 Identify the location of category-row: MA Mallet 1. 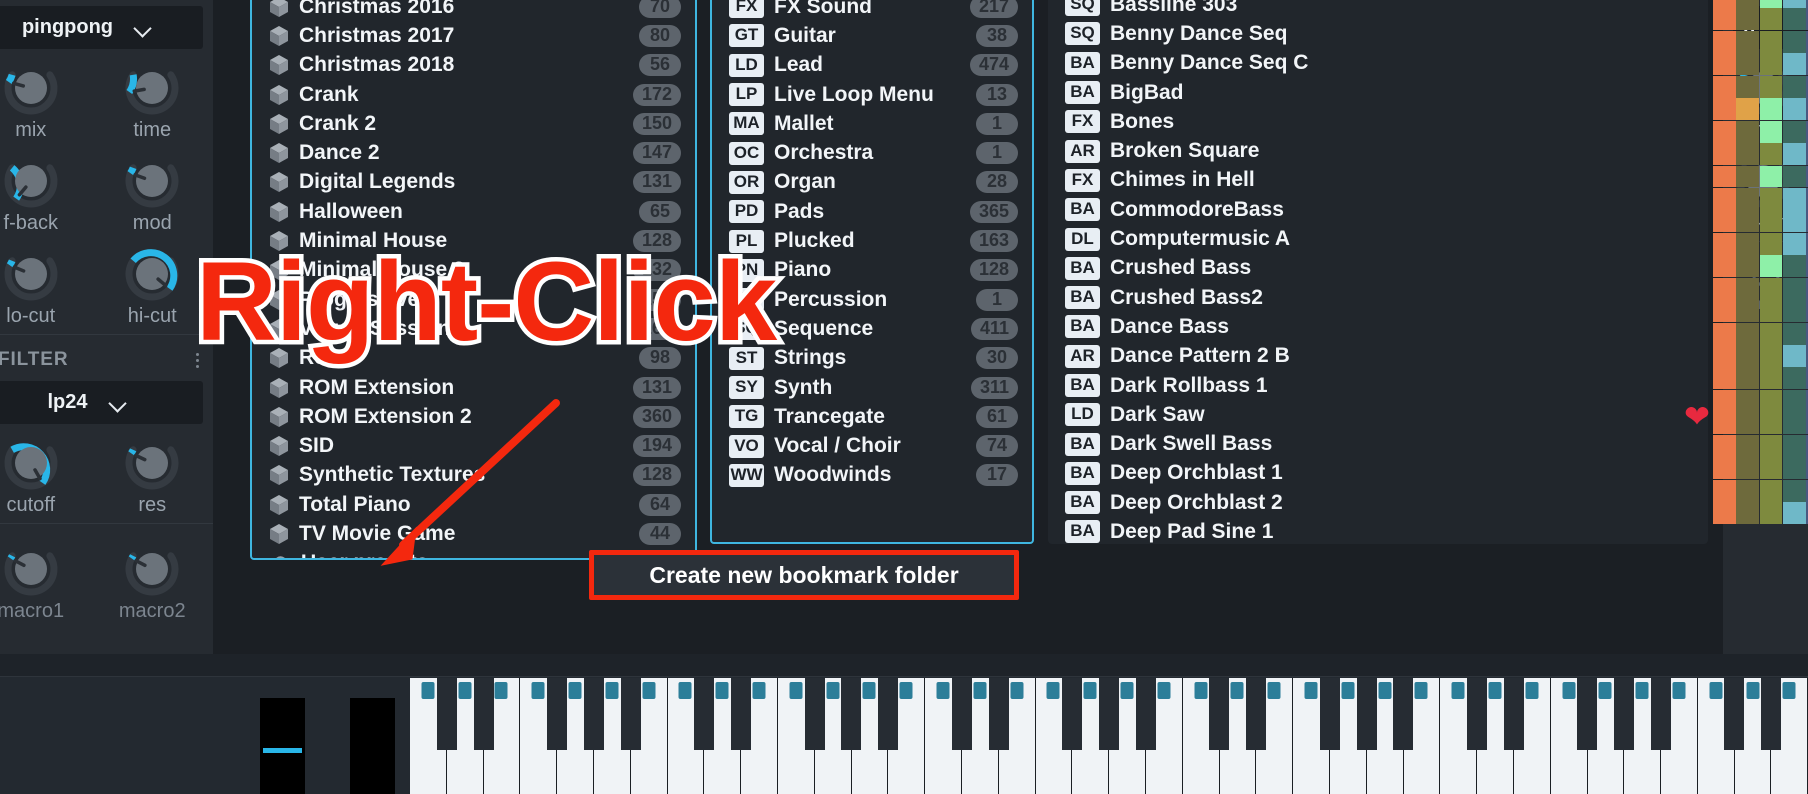
(872, 123).